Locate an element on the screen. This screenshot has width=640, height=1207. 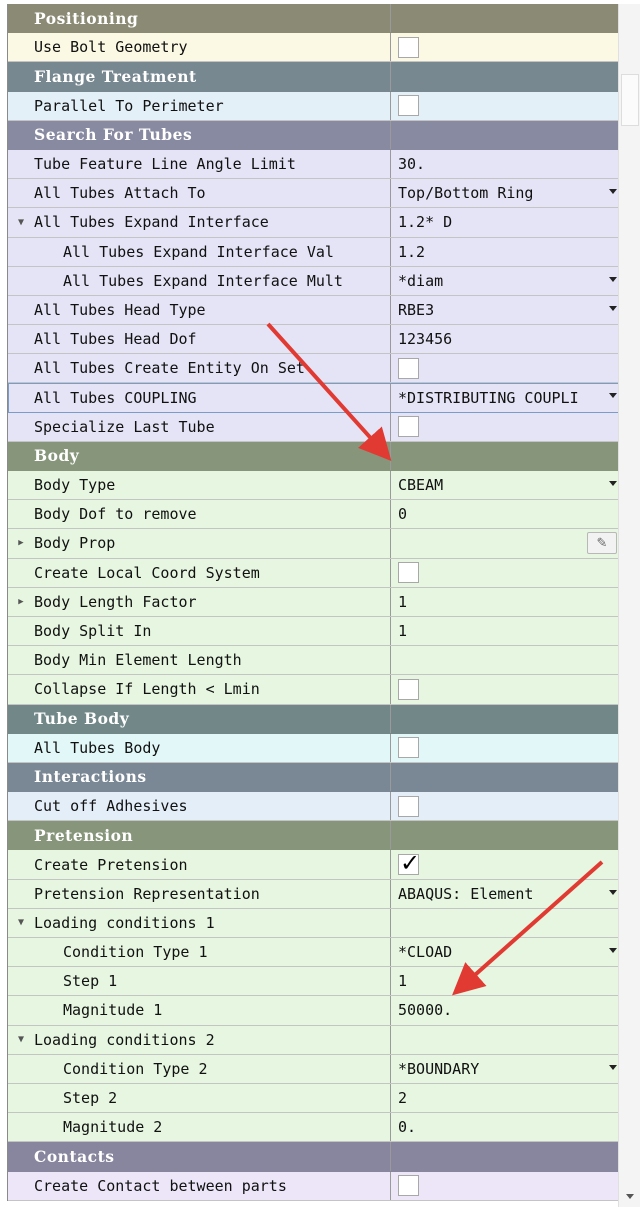
property-value-cell: 30. is located at coordinates (505, 164).